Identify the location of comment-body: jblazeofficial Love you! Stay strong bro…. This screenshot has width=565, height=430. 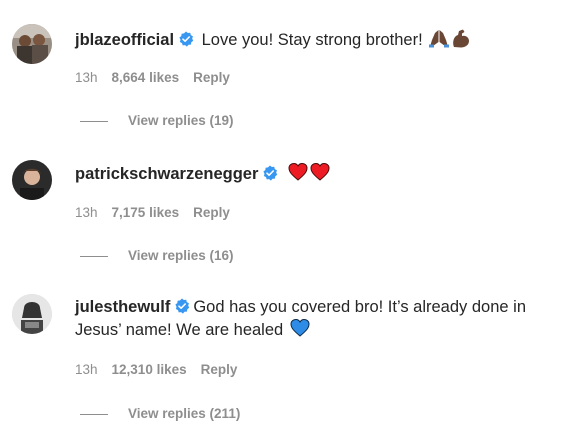
(315, 39).